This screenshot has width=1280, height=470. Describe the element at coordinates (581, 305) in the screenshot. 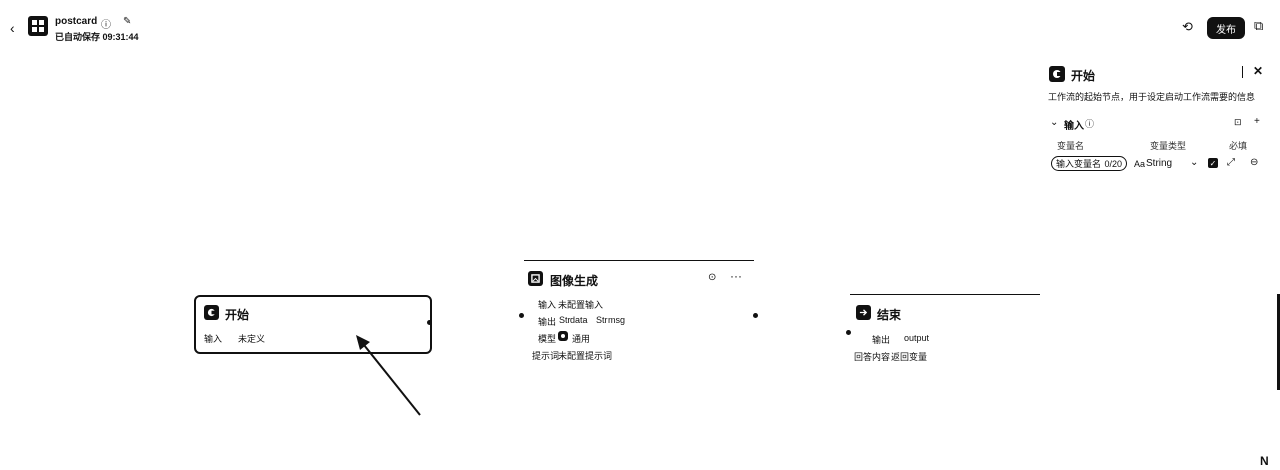

I see `image-input-value: 未配置输入` at that location.